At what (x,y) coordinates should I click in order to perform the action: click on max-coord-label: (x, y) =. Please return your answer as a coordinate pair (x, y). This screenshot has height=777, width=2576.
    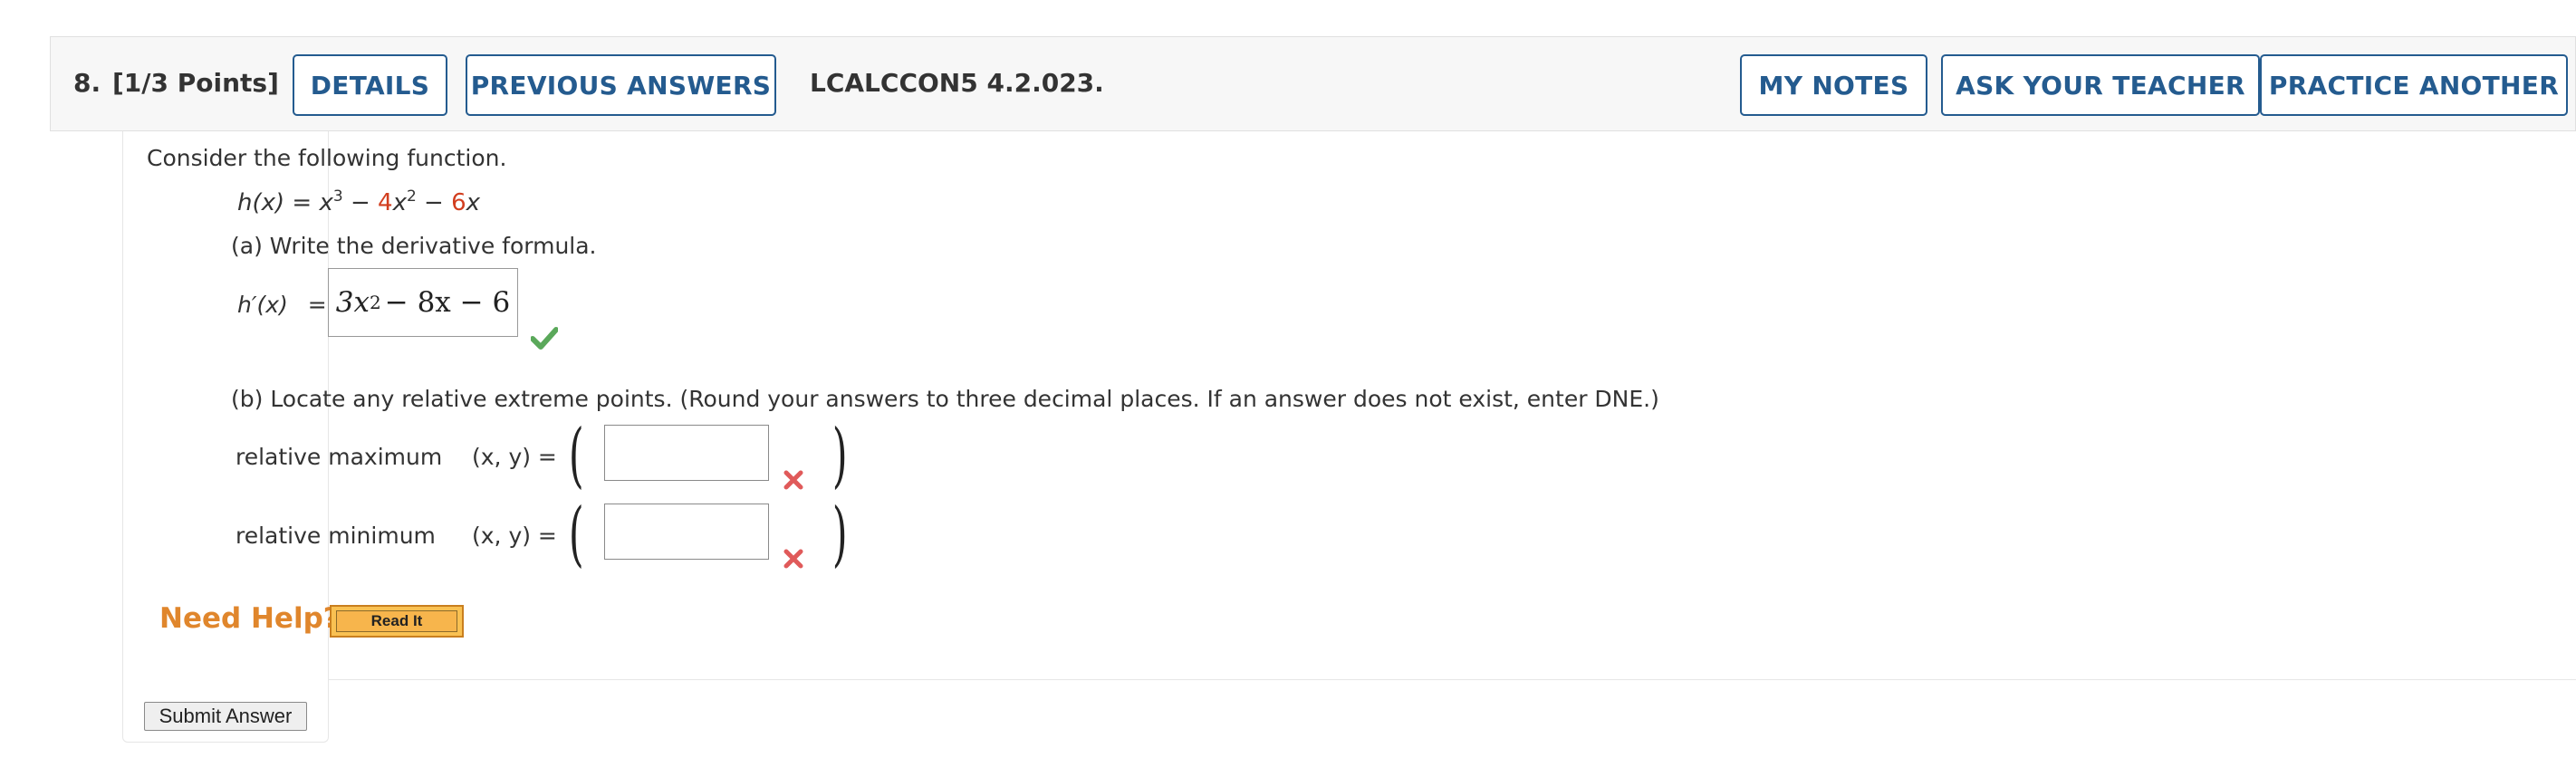
    Looking at the image, I should click on (514, 457).